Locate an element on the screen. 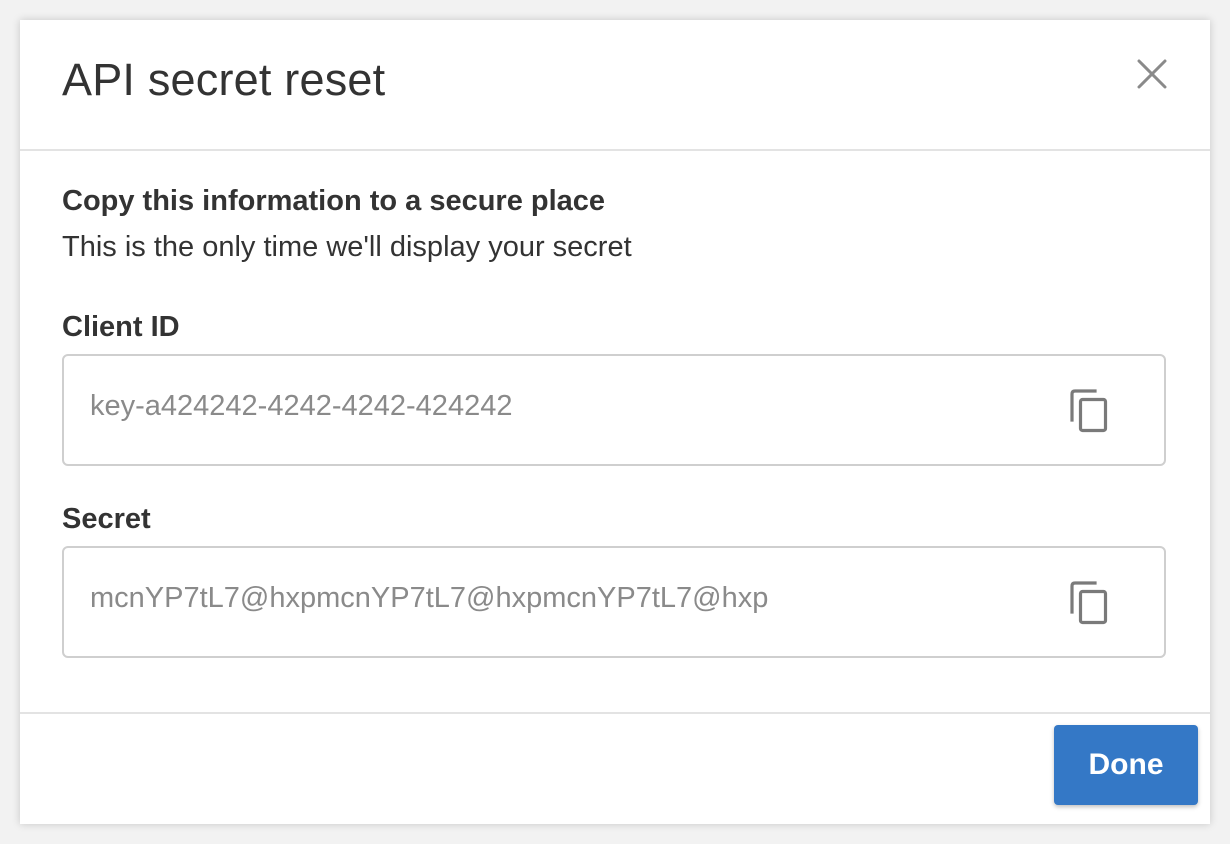  notice-title: Copy this information to a secure place is located at coordinates (334, 201).